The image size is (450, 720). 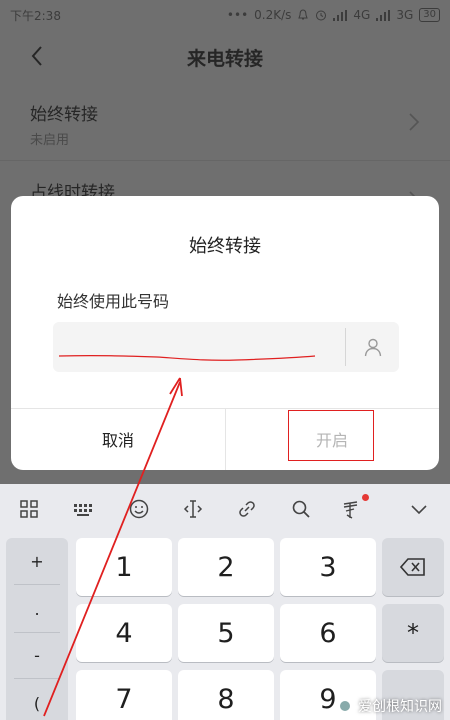 I want to click on status-bar: 下午2:38 ••• 0.2K/s 4G 3G 30, so click(x=225, y=15).